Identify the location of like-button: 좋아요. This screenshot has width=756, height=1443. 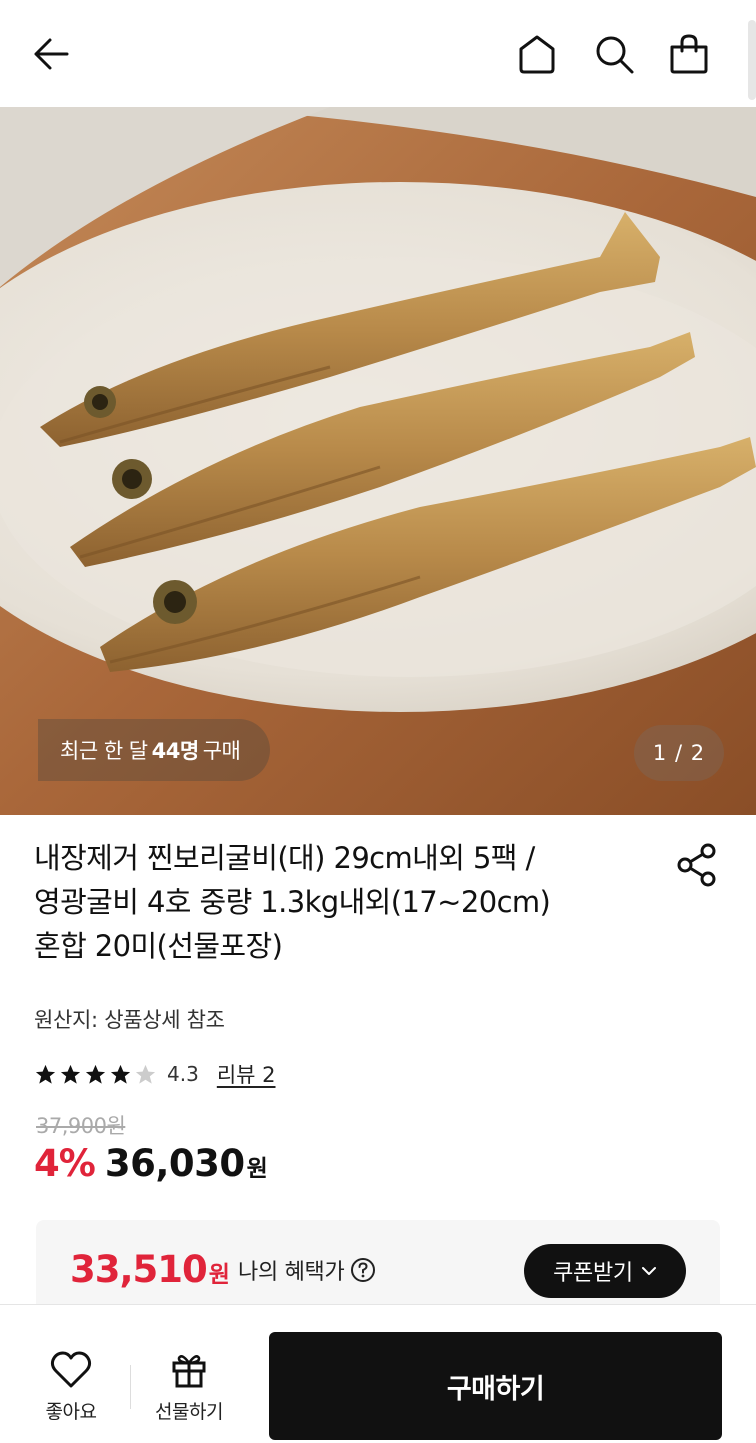
(71, 1387).